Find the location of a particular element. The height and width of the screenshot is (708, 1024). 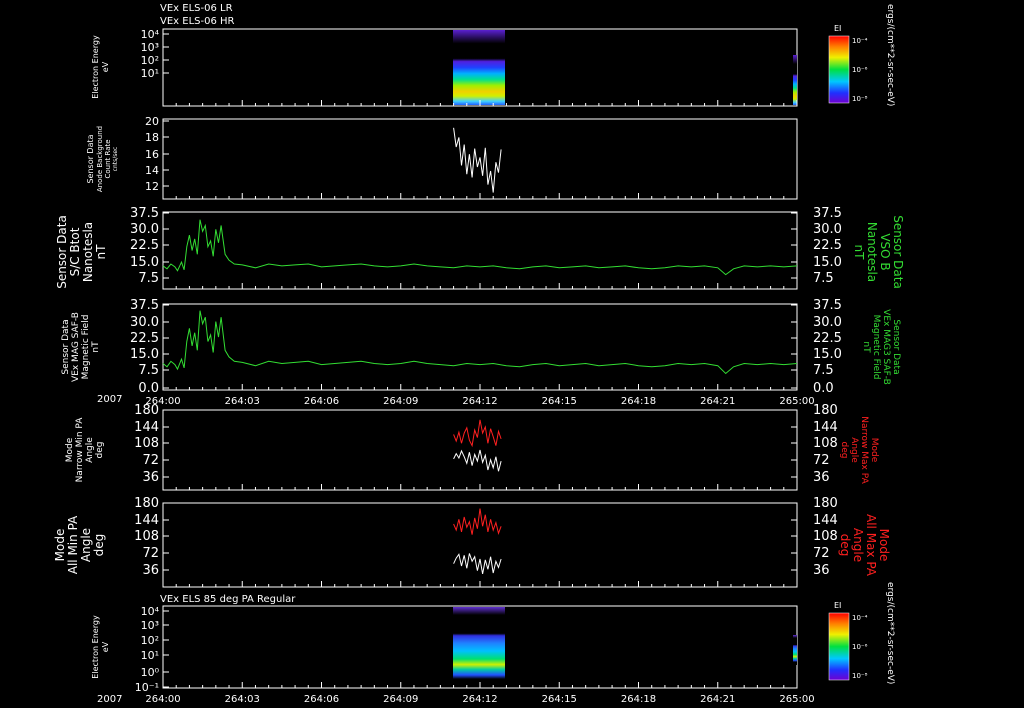

panel4-ylabel-line-2: Magnetic Field is located at coordinates (86, 347).